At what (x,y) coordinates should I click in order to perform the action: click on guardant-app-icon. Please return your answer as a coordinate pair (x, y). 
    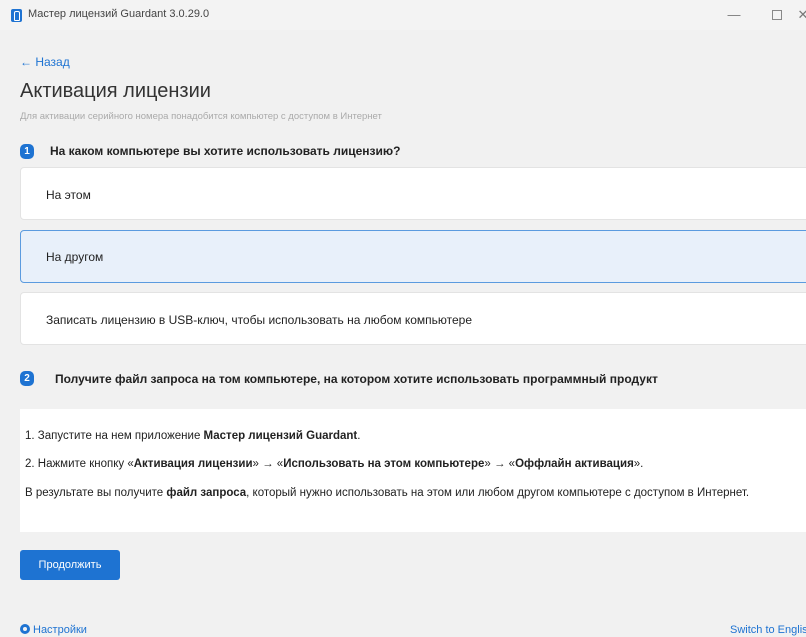
    Looking at the image, I should click on (16, 15).